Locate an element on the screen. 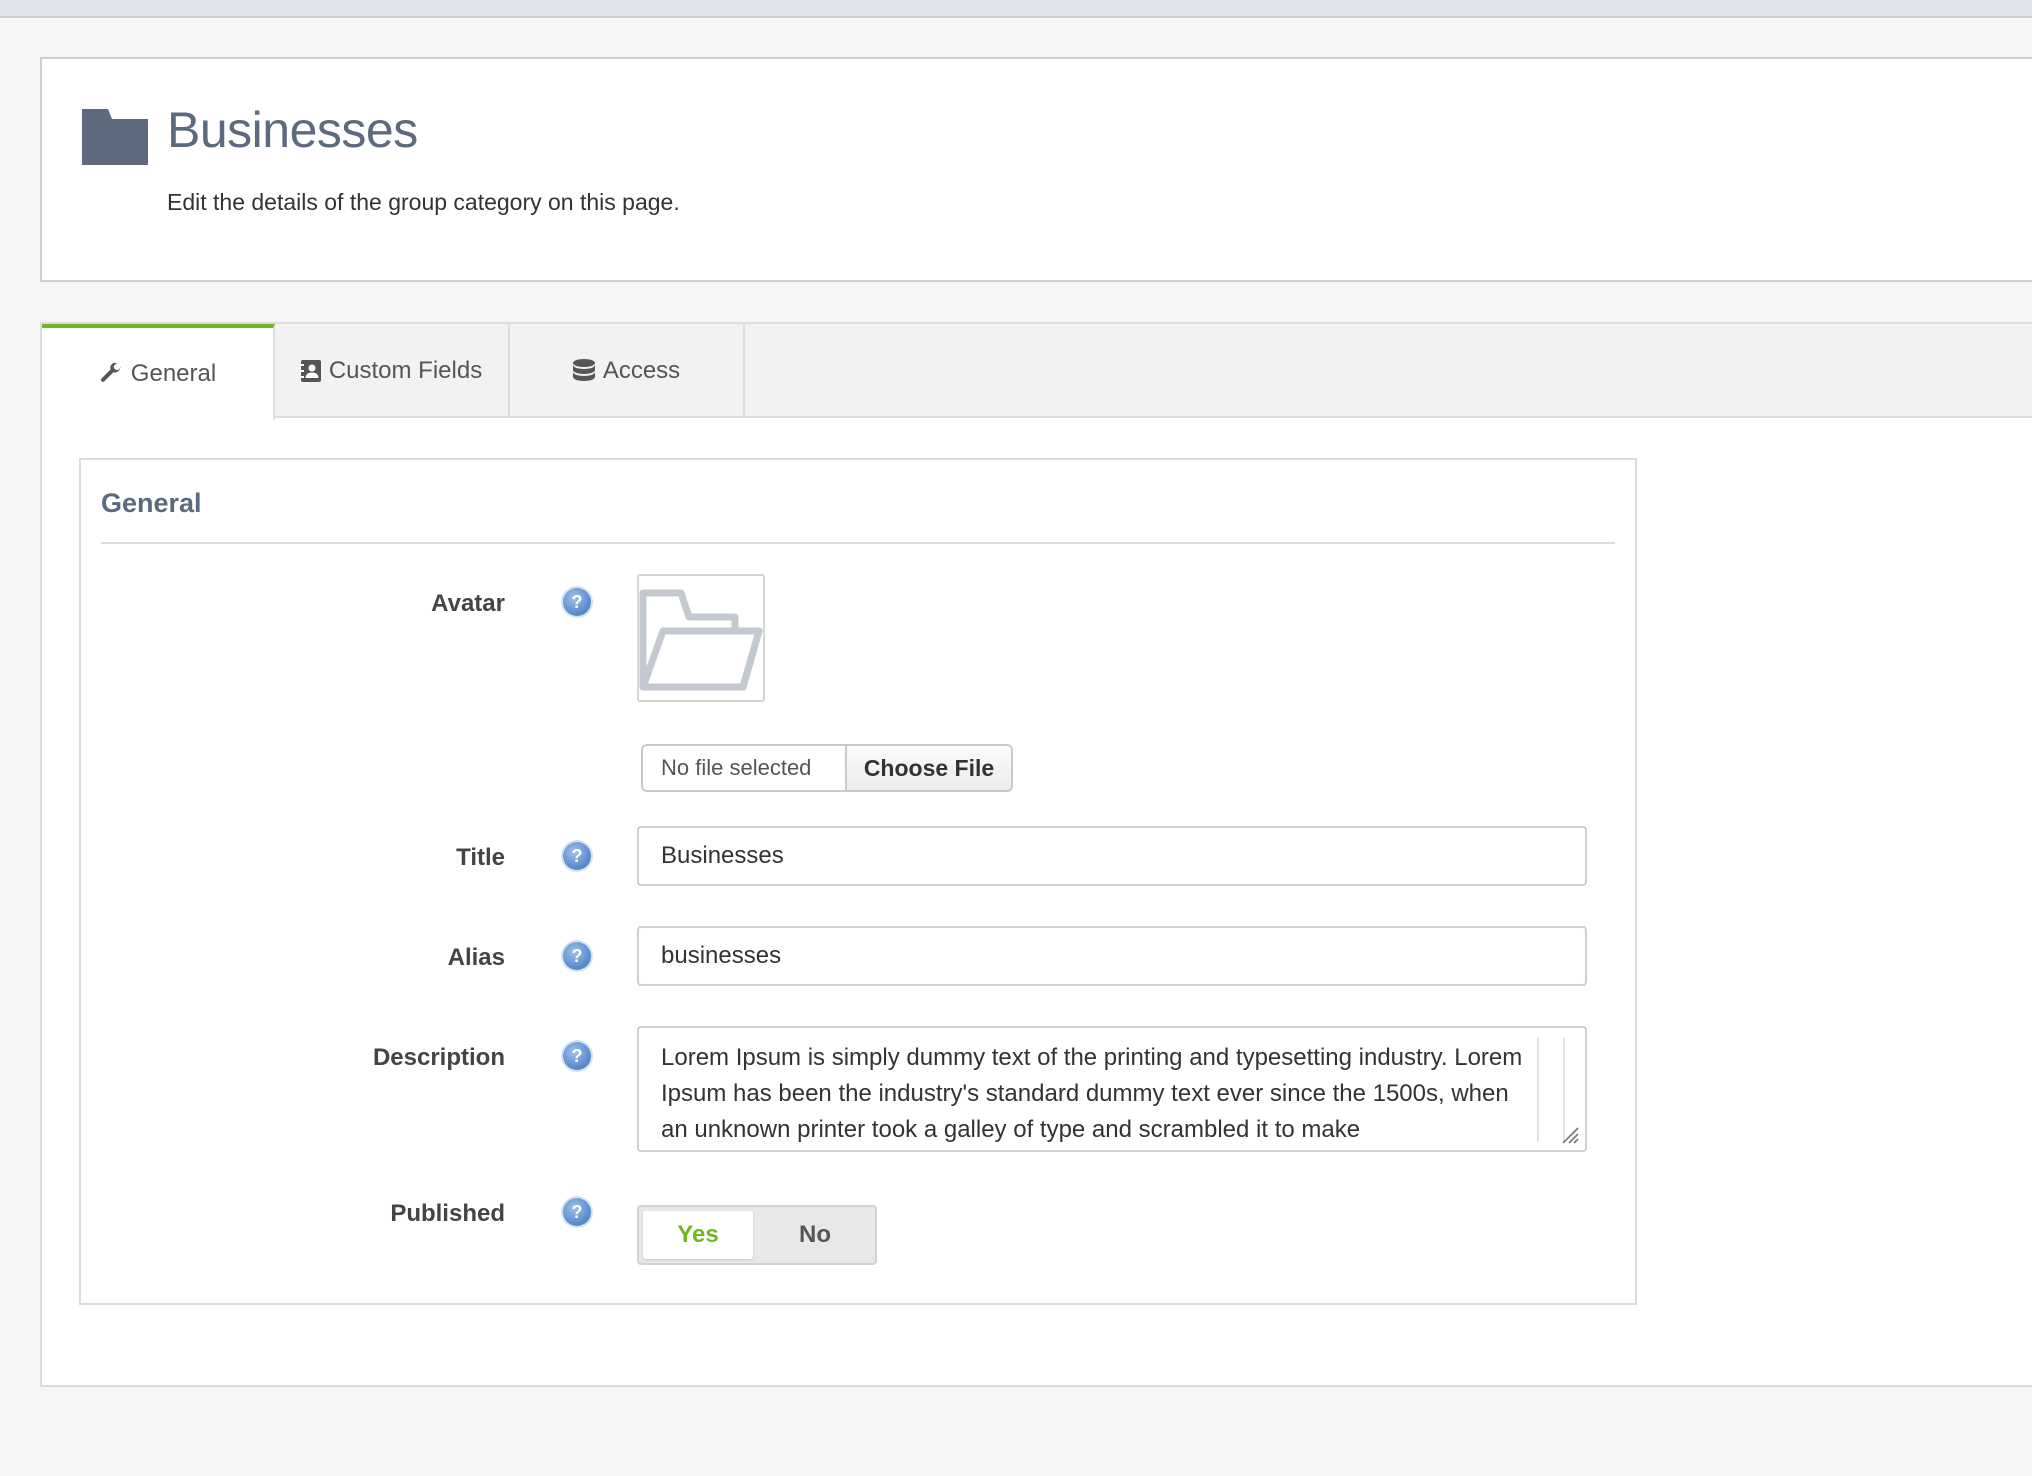  tab-label: General is located at coordinates (173, 373).